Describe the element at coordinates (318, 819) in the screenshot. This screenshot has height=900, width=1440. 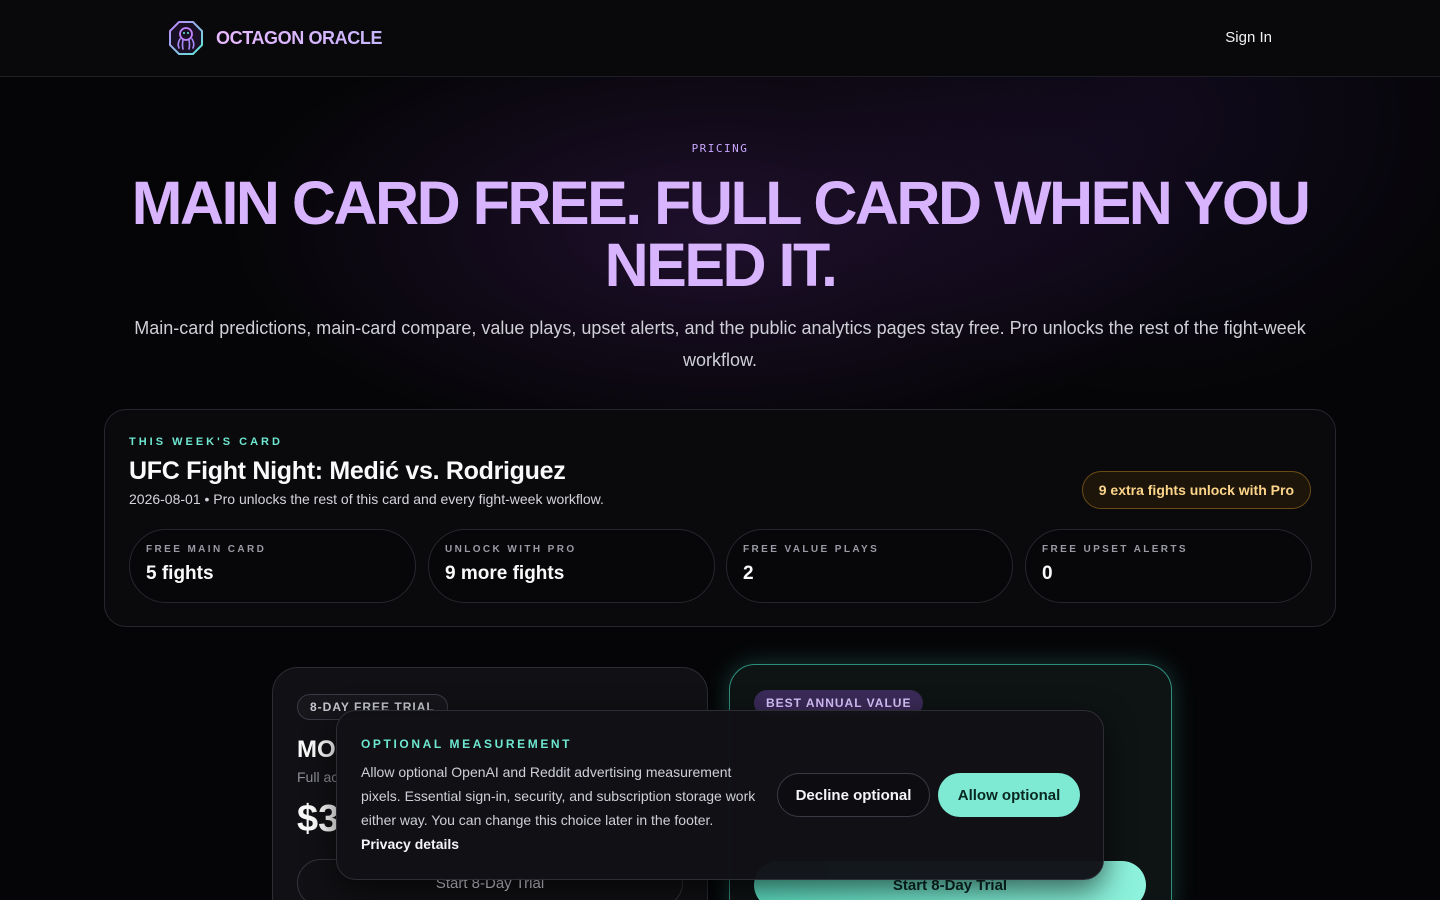
I see `plan-price: $3` at that location.